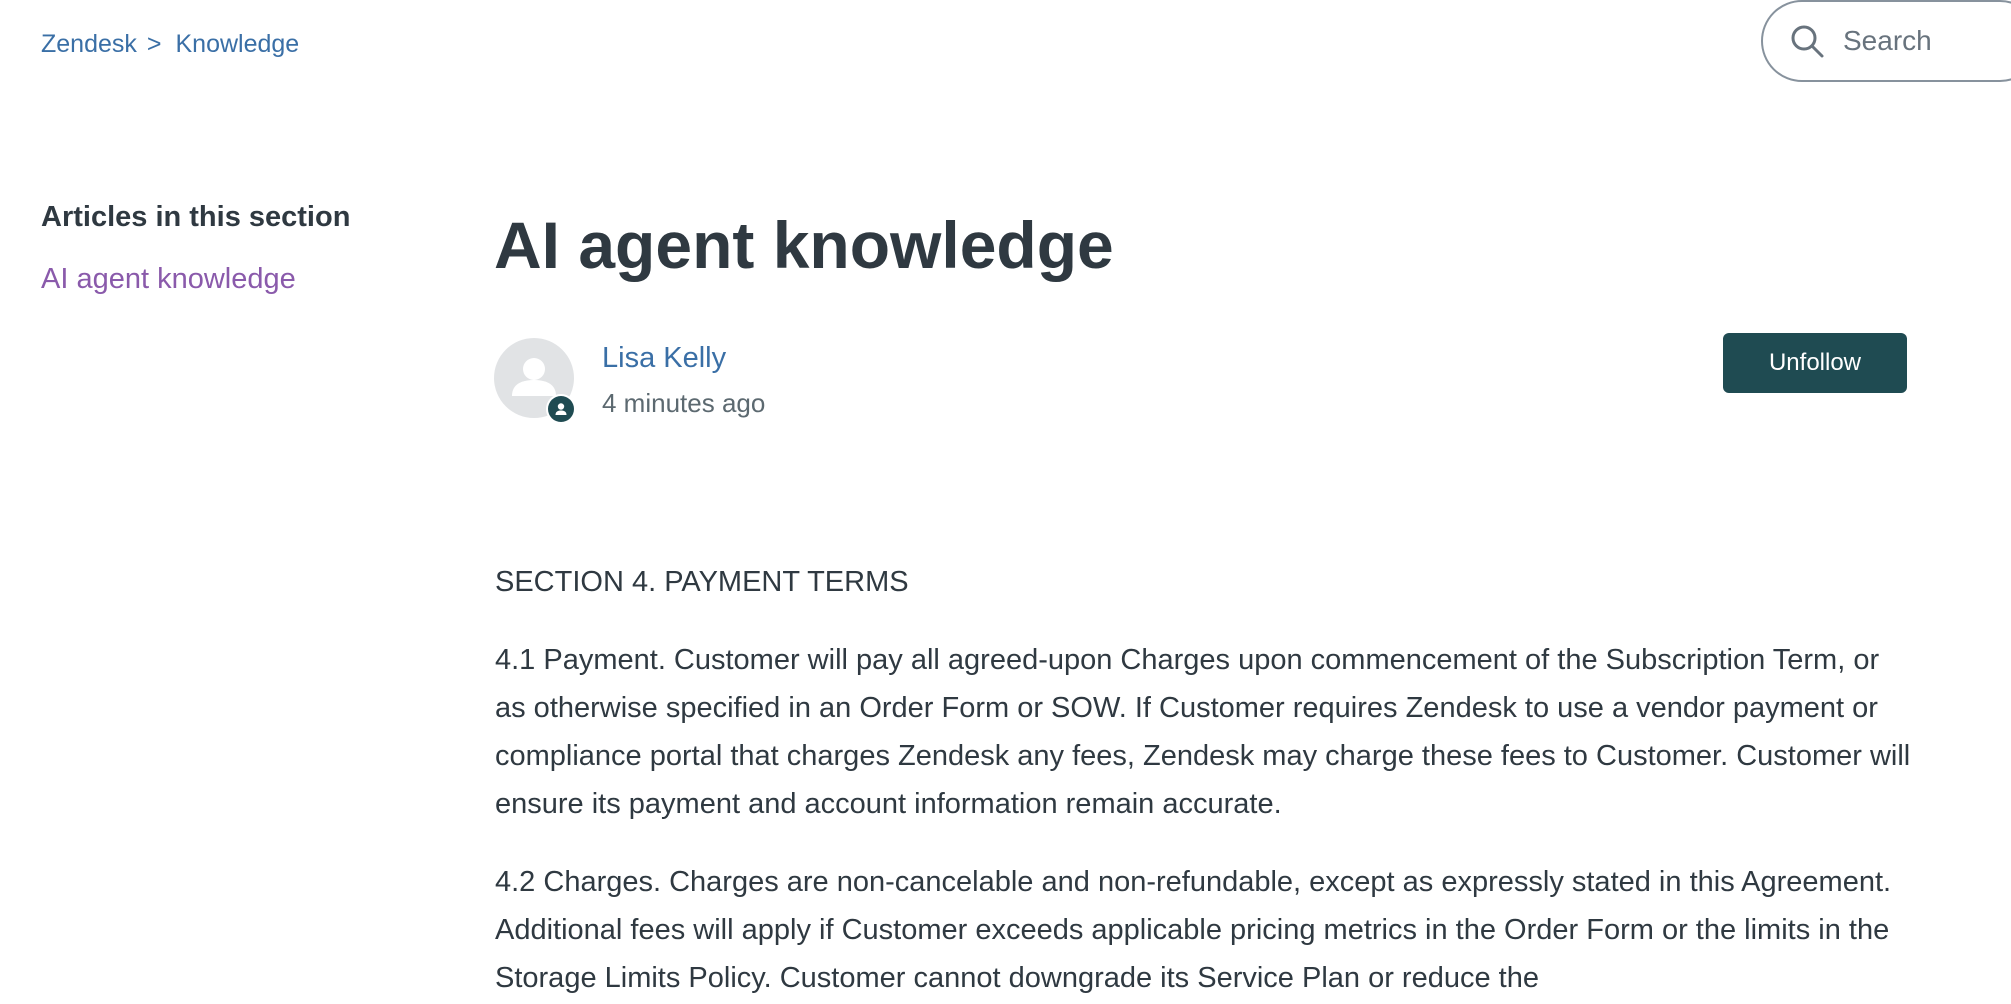  Describe the element at coordinates (684, 403) in the screenshot. I see `article-timestamp: 4 minutes ago` at that location.